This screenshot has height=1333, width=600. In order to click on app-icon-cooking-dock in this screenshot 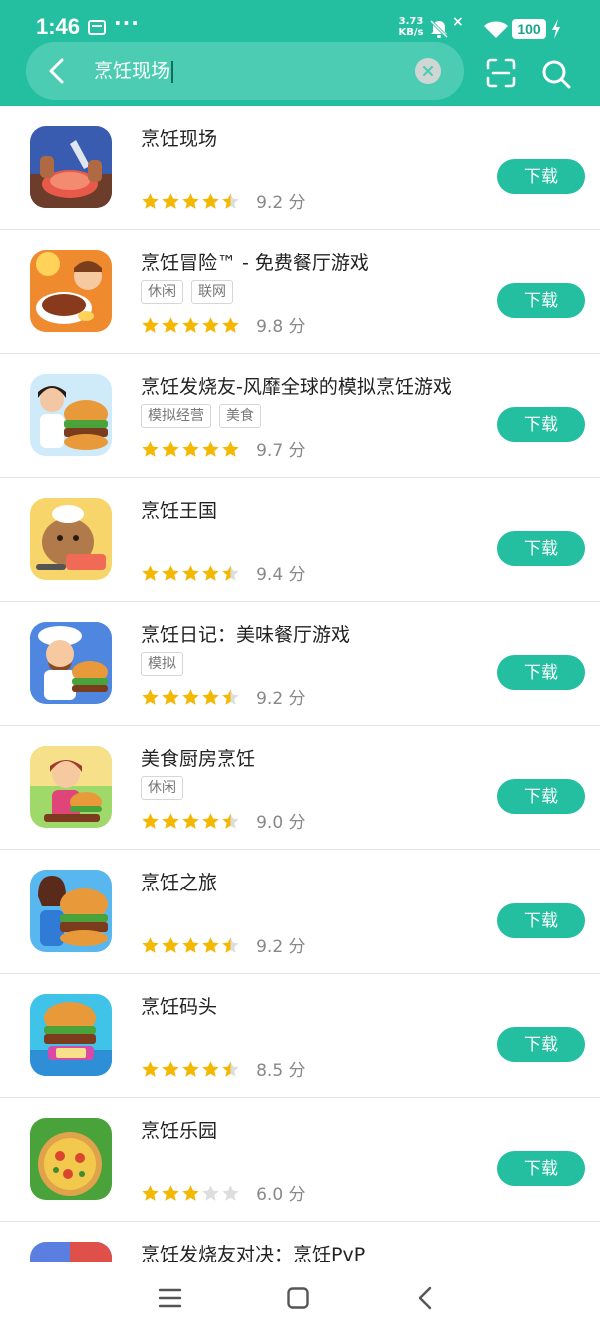, I will do `click(71, 1035)`.